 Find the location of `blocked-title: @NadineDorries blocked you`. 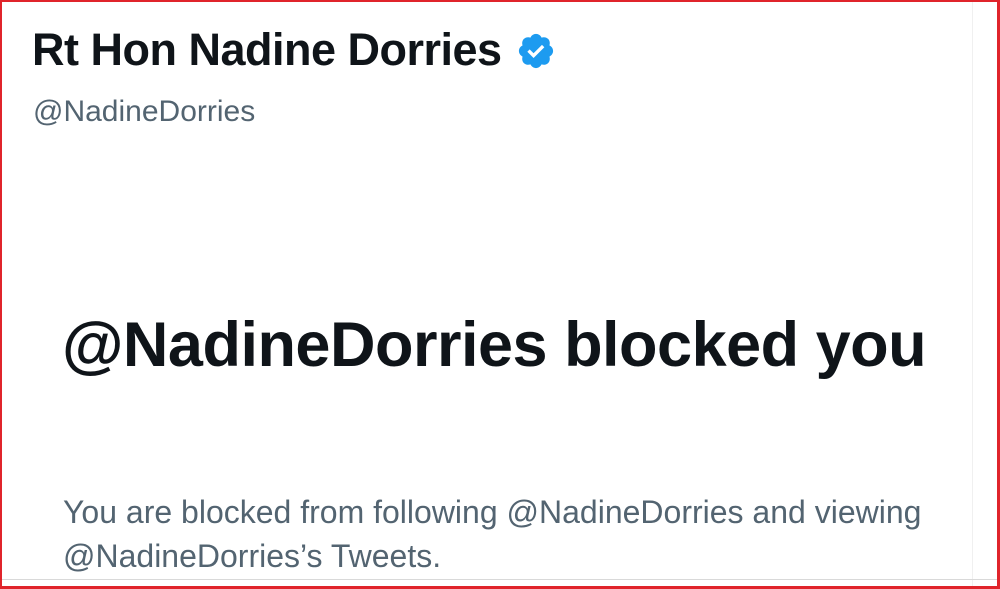

blocked-title: @NadineDorries blocked you is located at coordinates (494, 345).